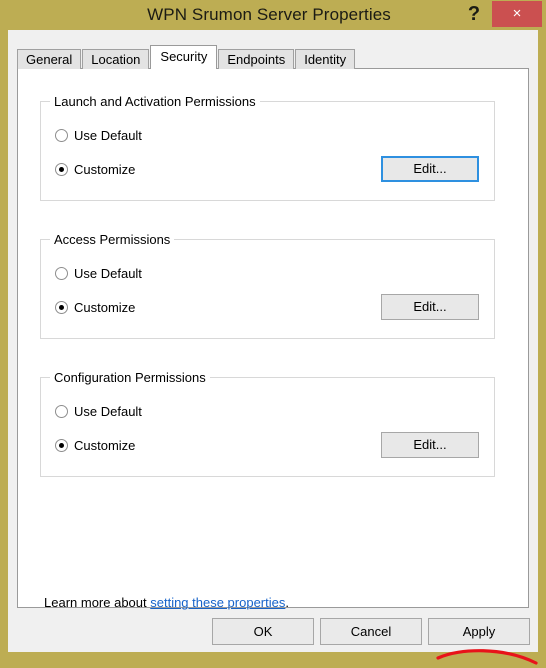 This screenshot has width=546, height=668. What do you see at coordinates (273, 15) in the screenshot?
I see `title-bar: WPN Srumon Server Properties ? ×` at bounding box center [273, 15].